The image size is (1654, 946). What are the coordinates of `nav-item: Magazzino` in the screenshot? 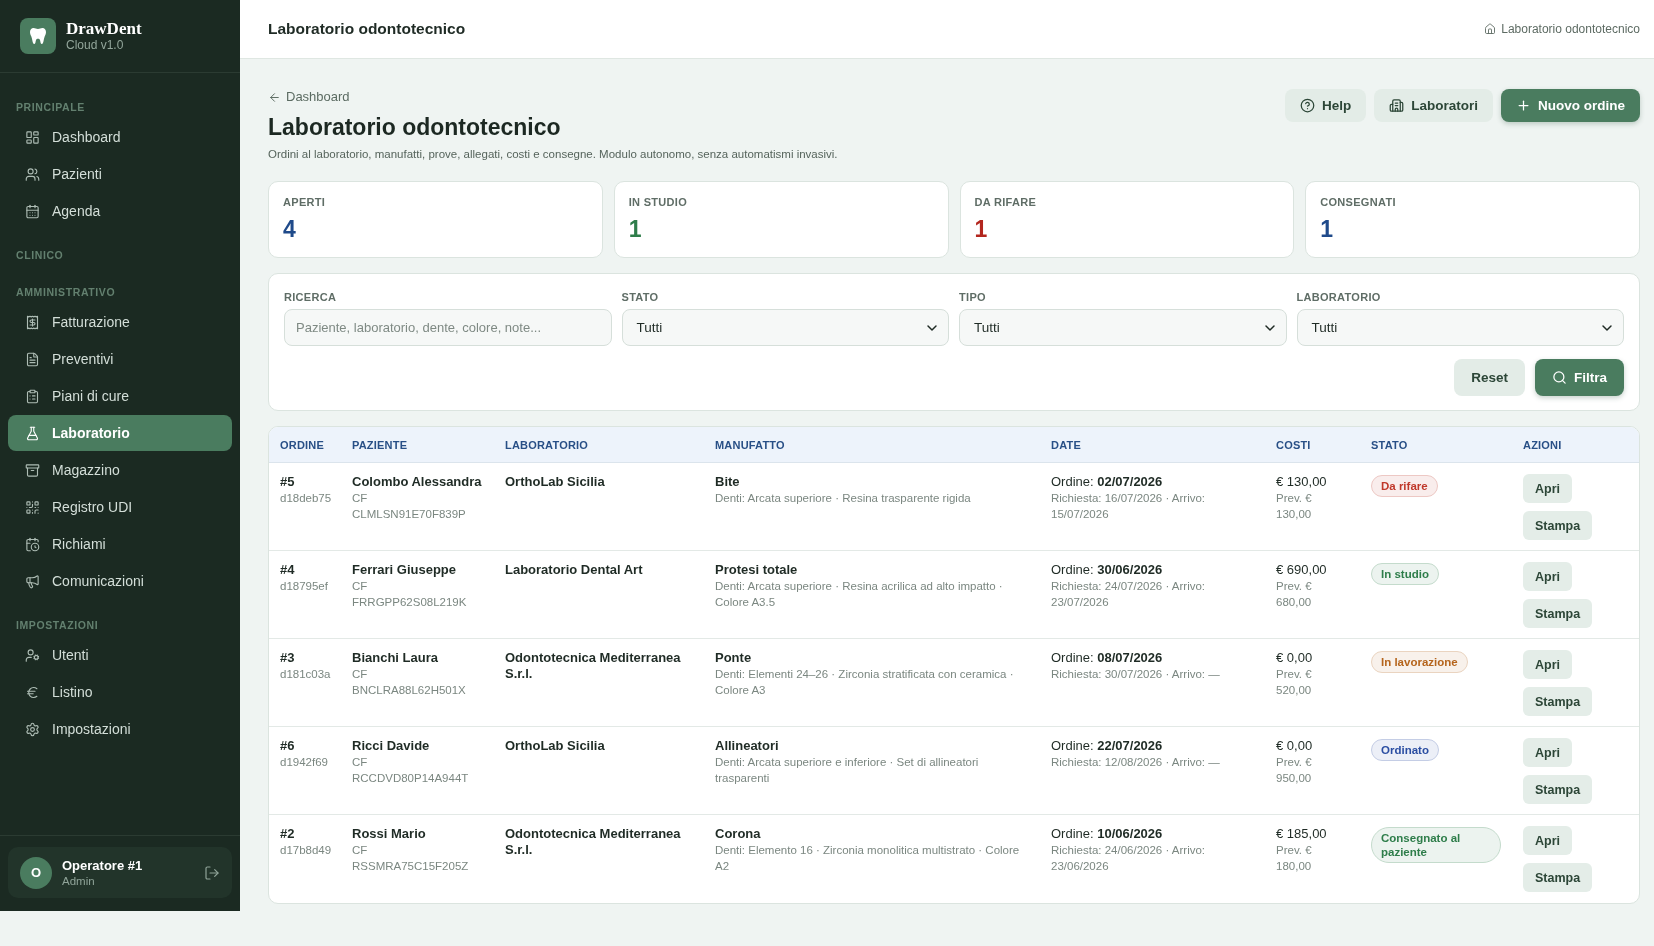 It's located at (120, 470).